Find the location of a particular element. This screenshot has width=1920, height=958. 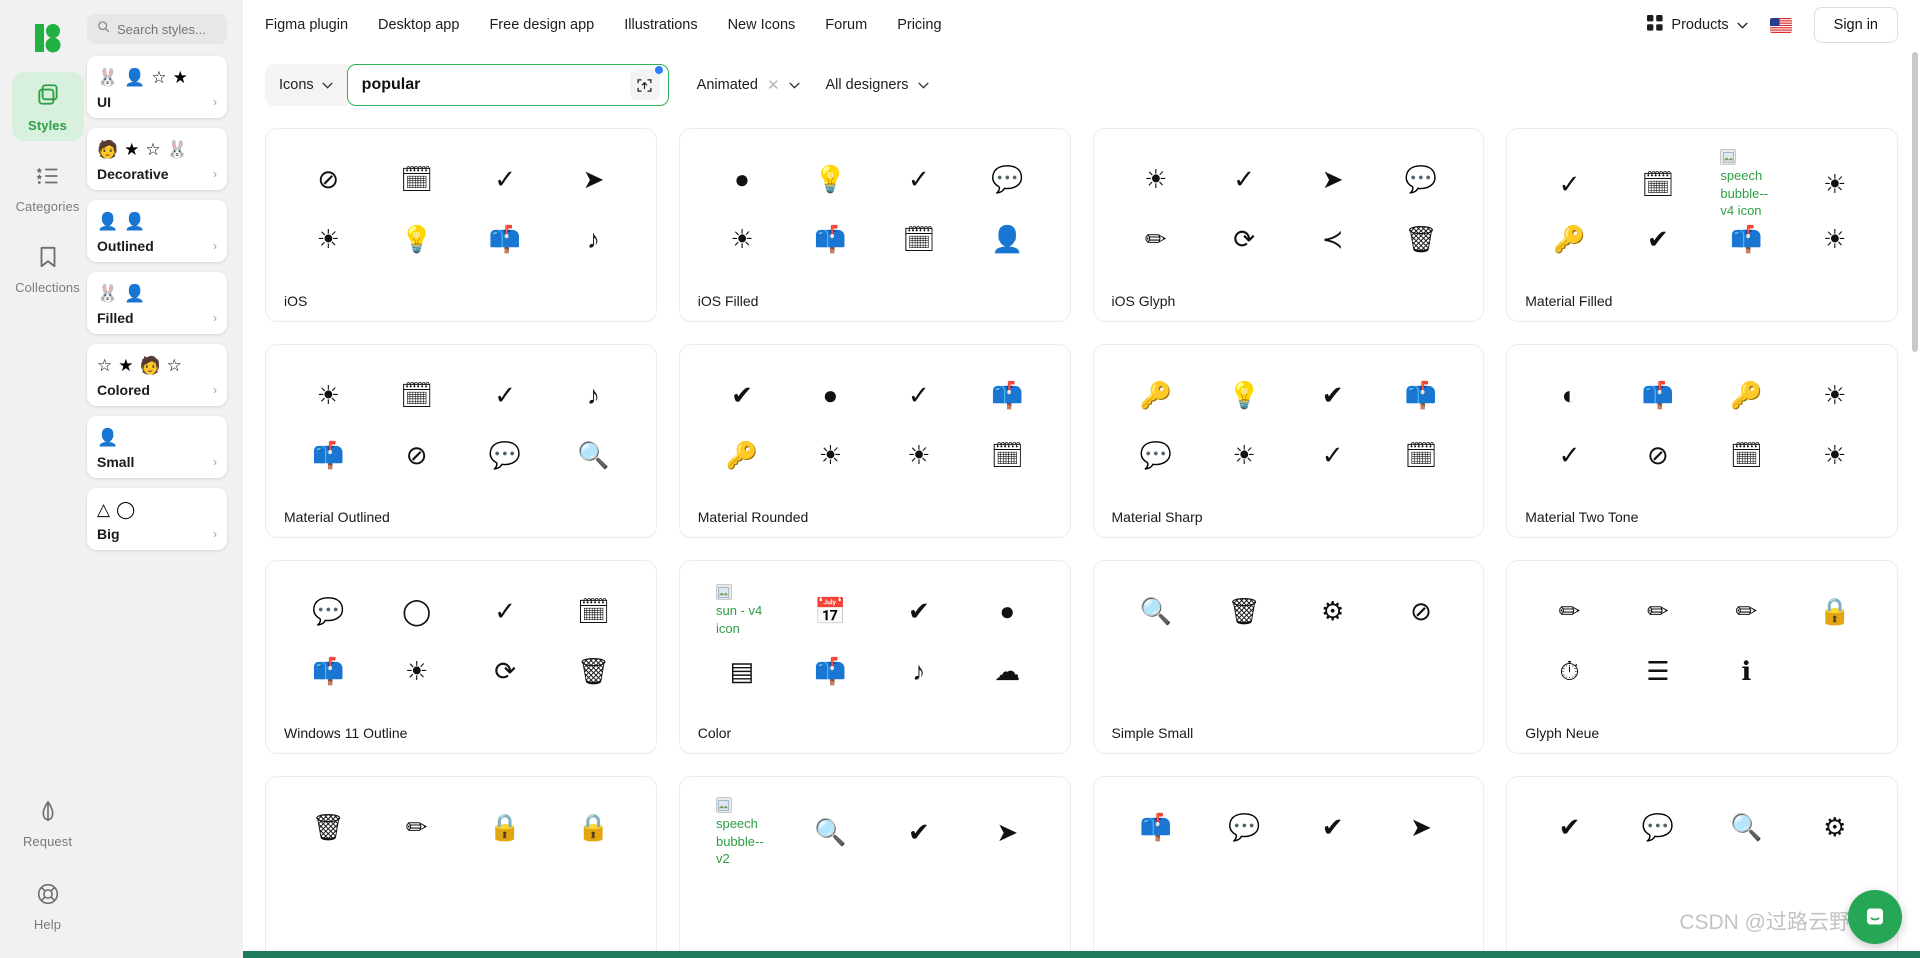

icon-style-card: 🔍 🗑 ⚙ ⊘ Simple Small is located at coordinates (1288, 657).